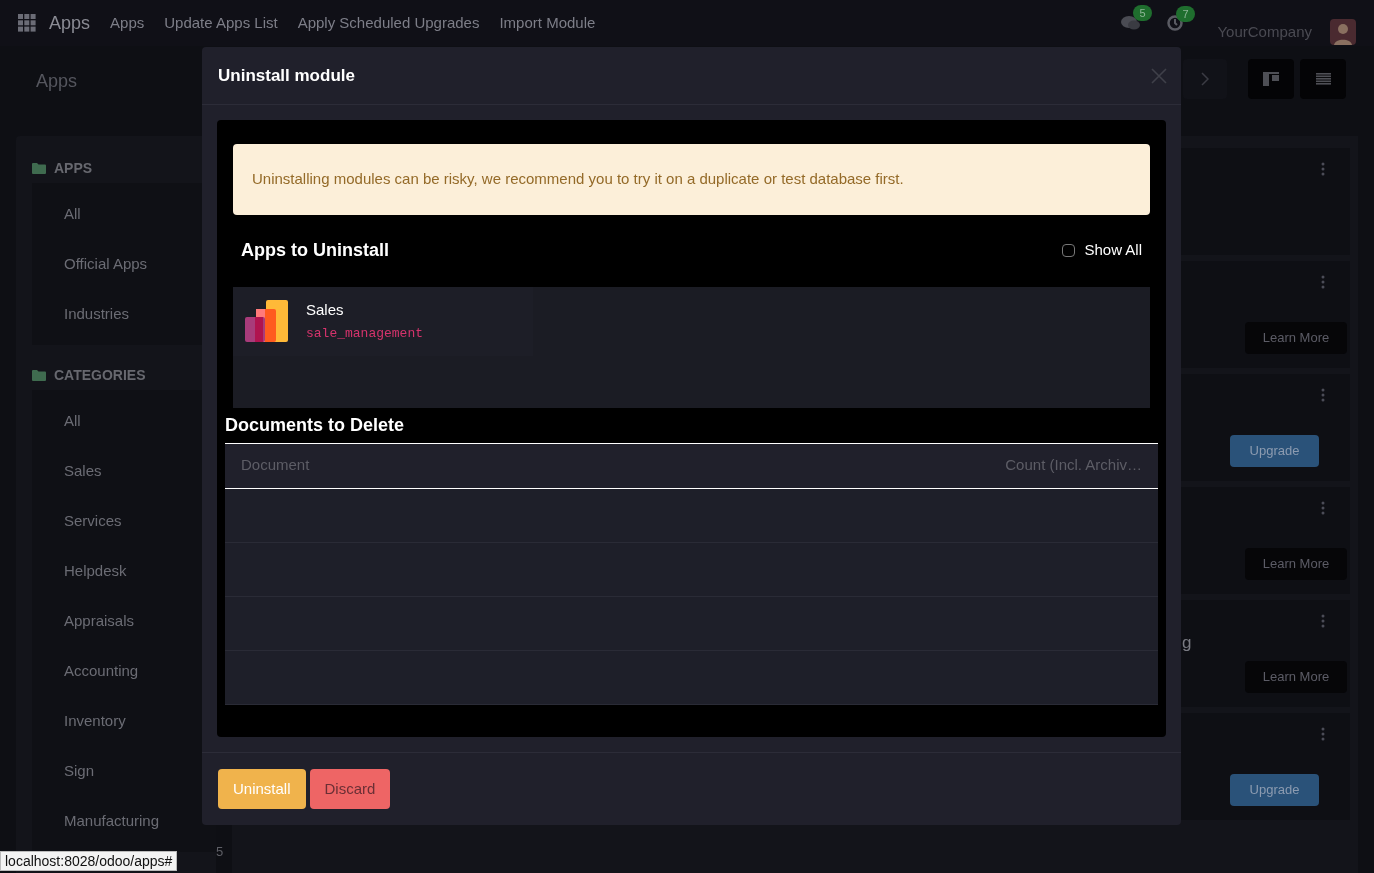 This screenshot has height=873, width=1374. Describe the element at coordinates (1142, 13) in the screenshot. I see `count-badge: 5` at that location.